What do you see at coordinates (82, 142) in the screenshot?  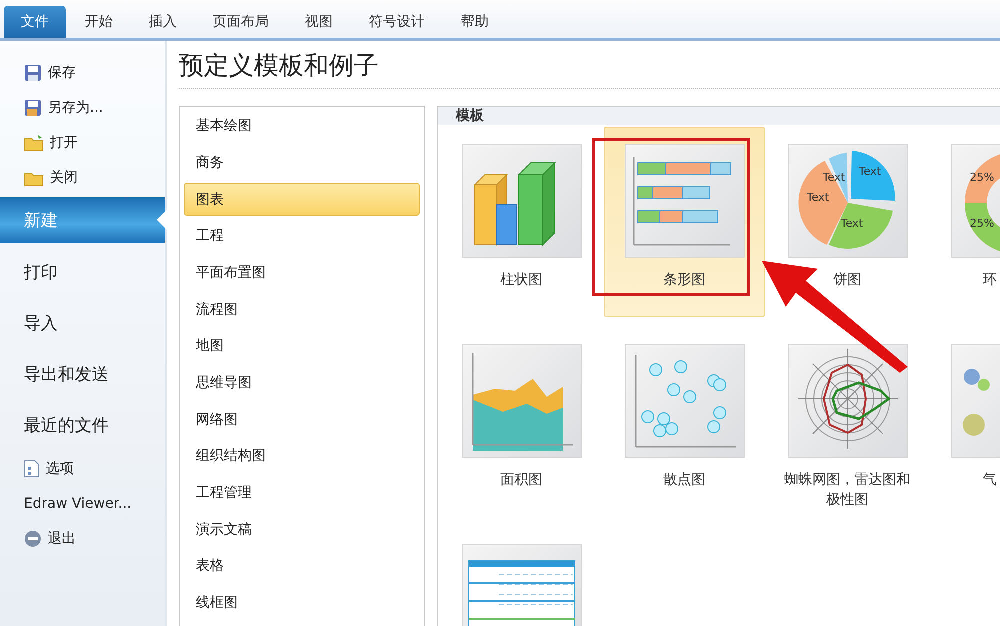 I see `menu-item: 打开` at bounding box center [82, 142].